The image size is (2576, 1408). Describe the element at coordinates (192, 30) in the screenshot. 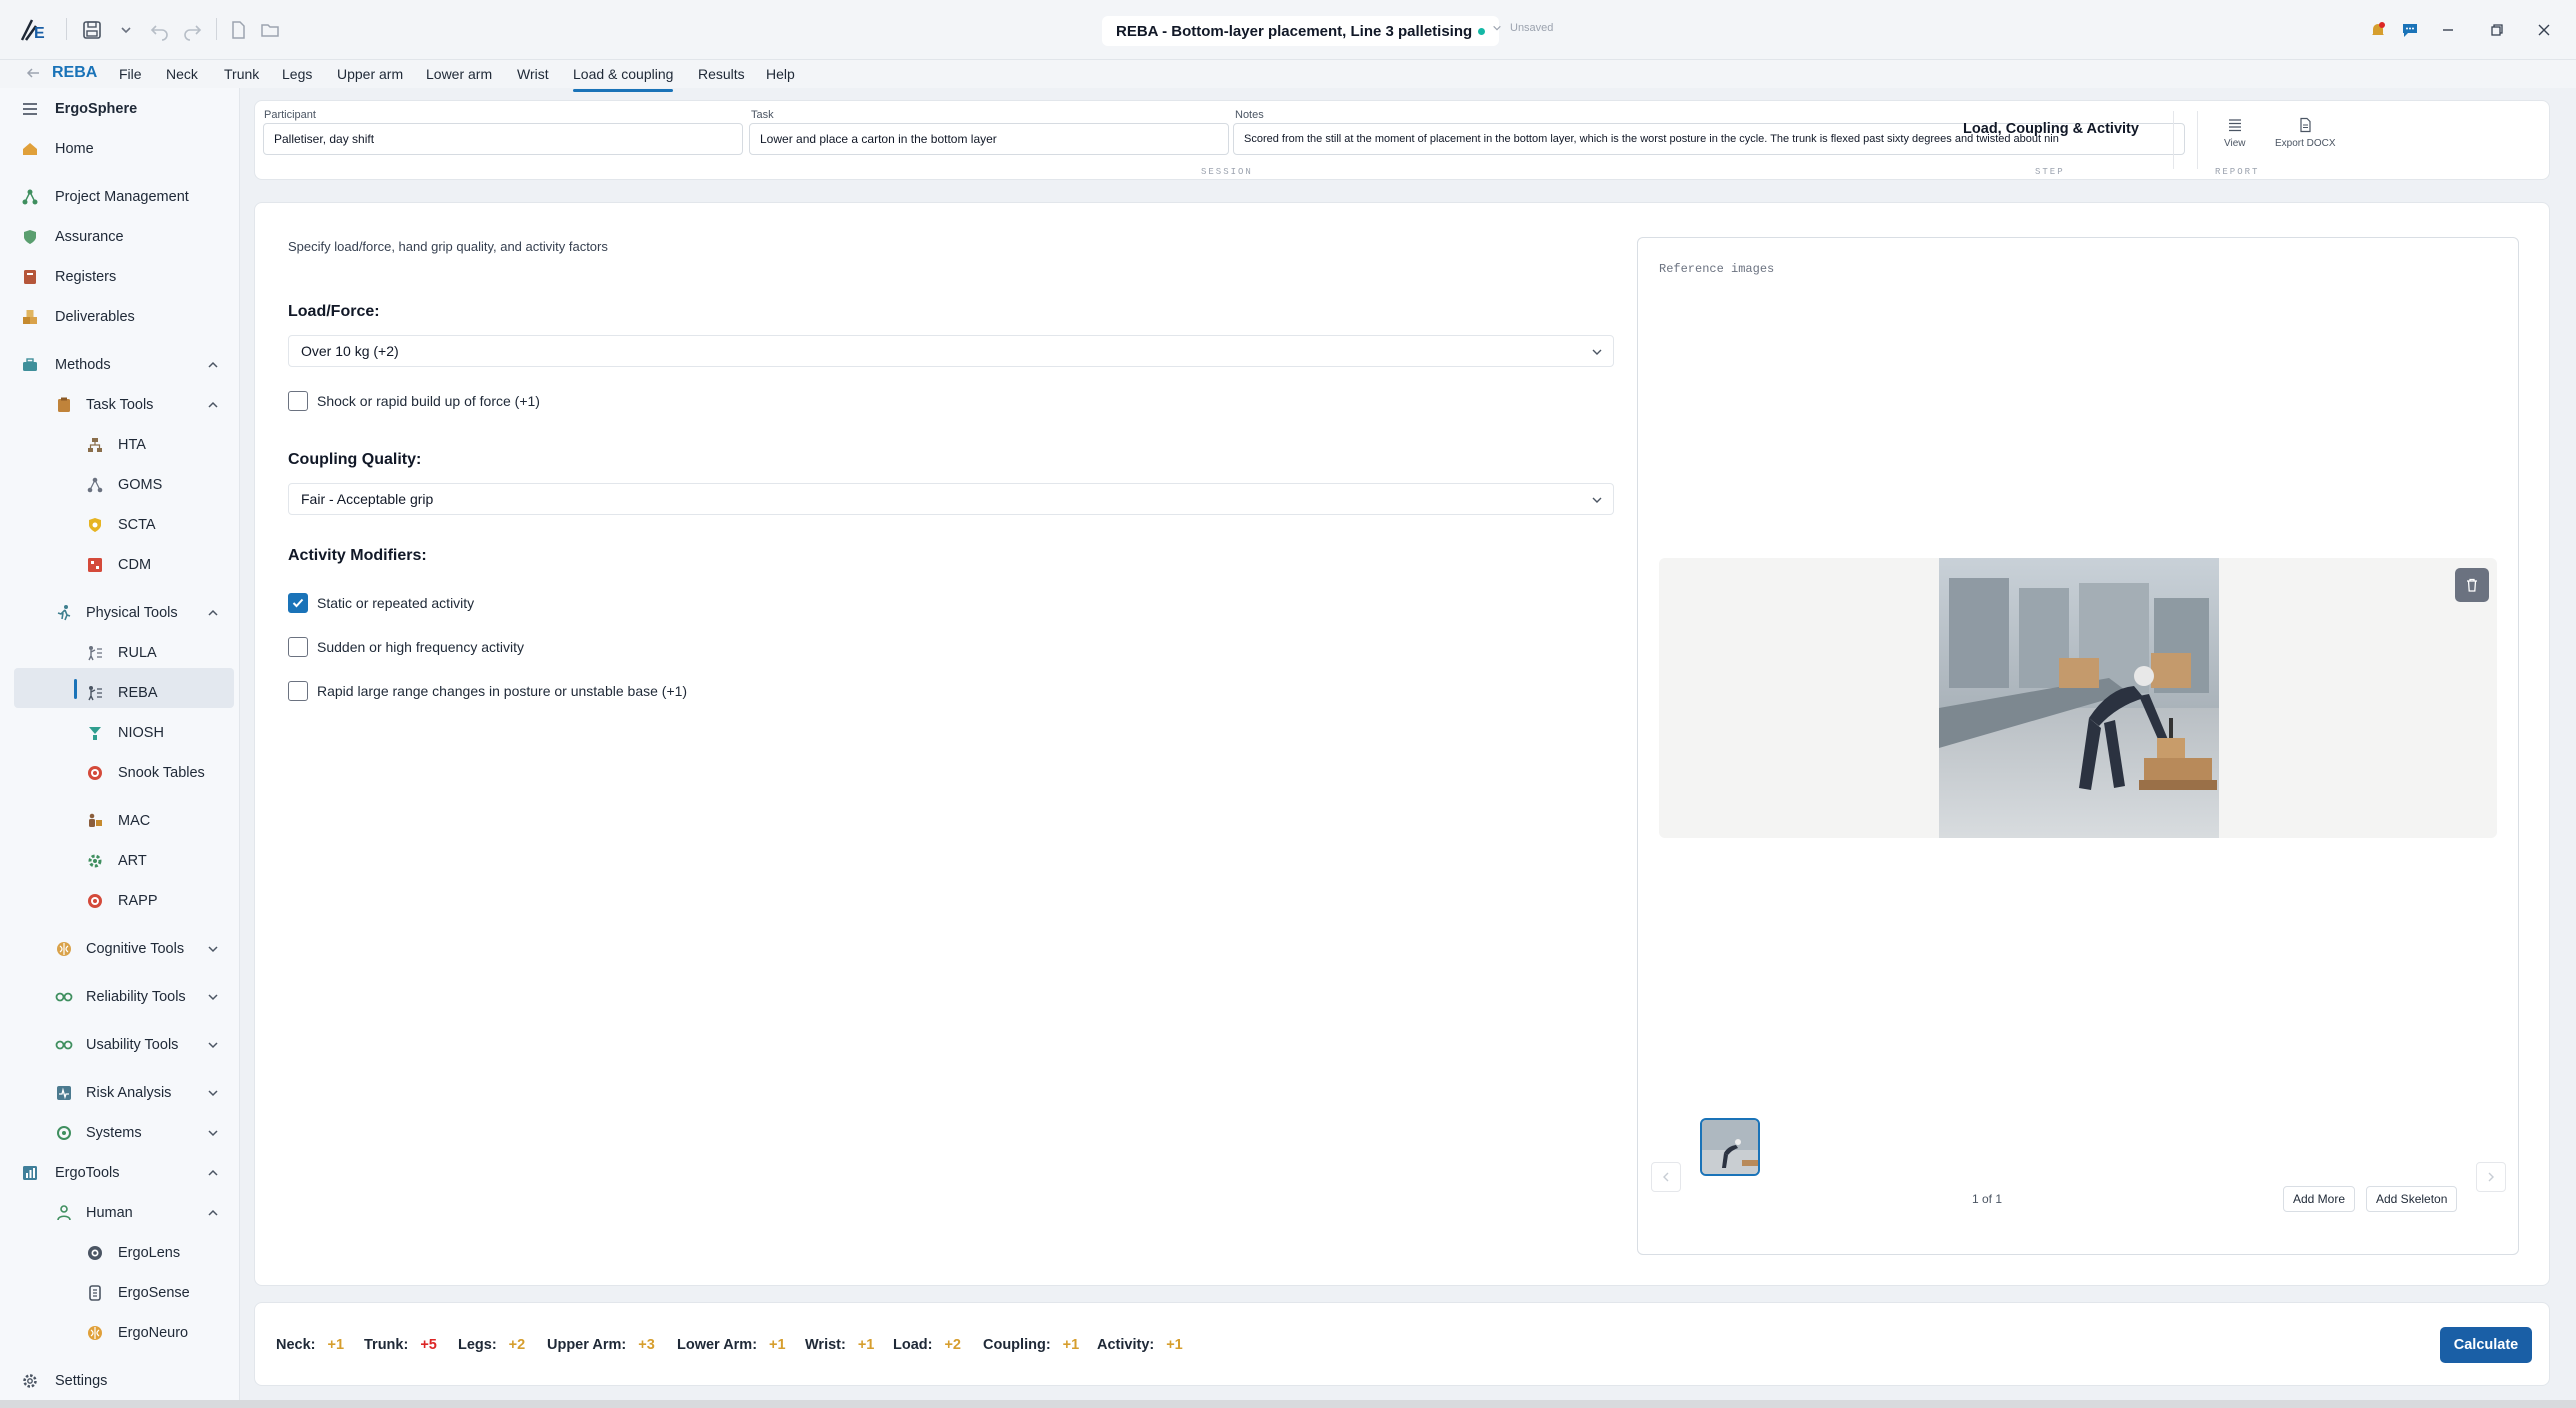

I see `redo-icon` at that location.